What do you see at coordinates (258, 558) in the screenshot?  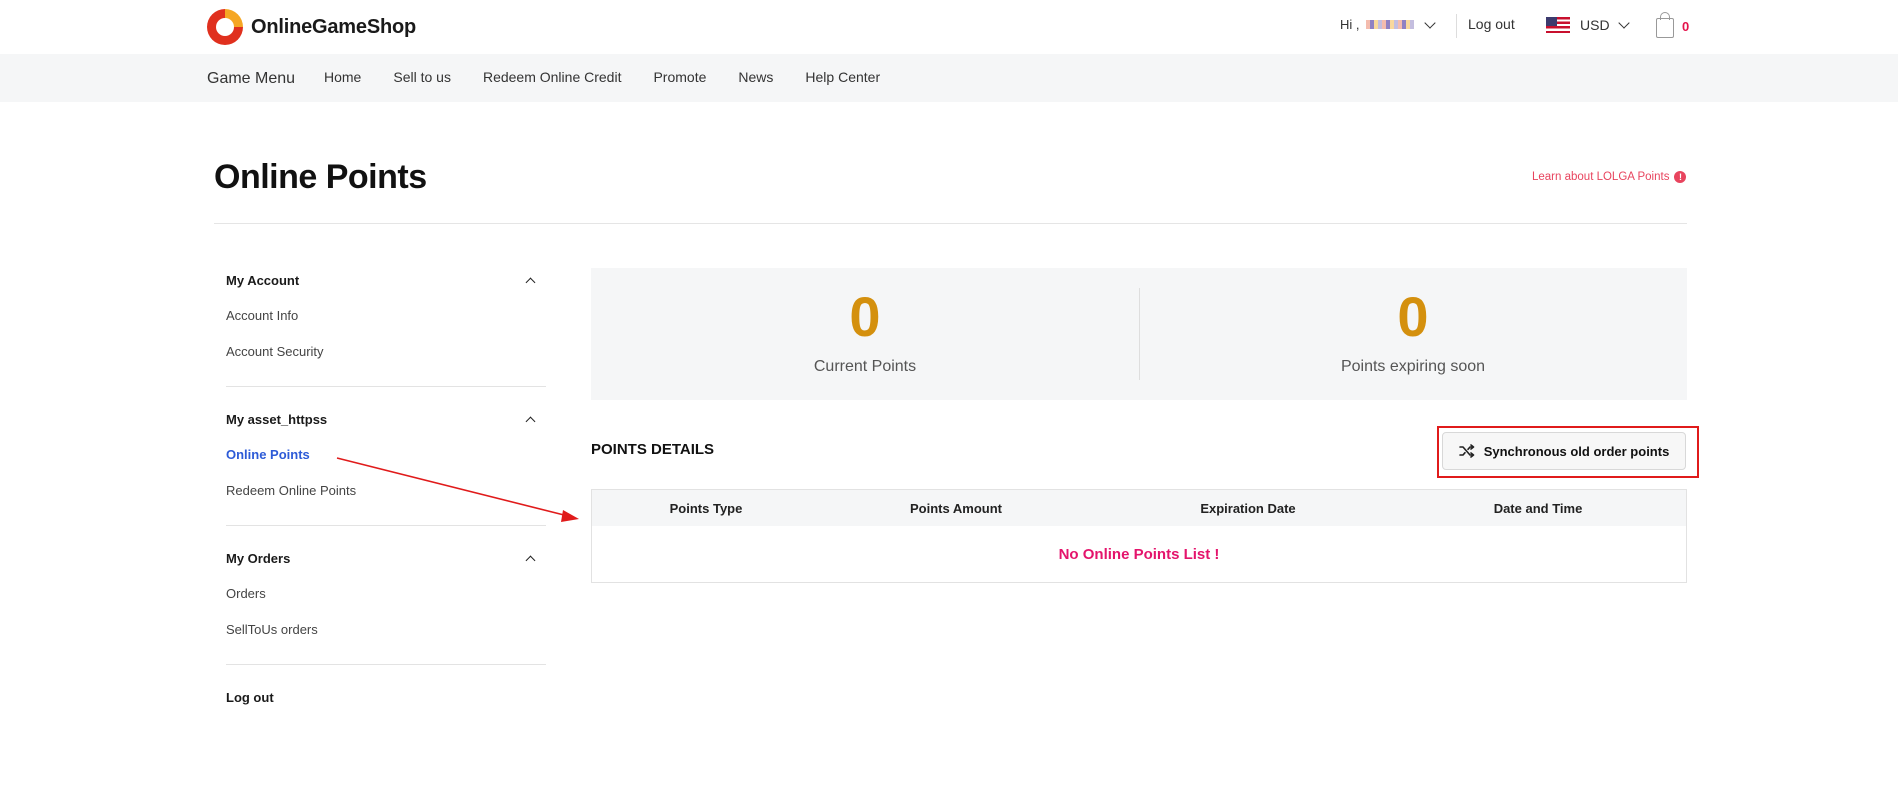 I see `sidebar-group-title: My Orders` at bounding box center [258, 558].